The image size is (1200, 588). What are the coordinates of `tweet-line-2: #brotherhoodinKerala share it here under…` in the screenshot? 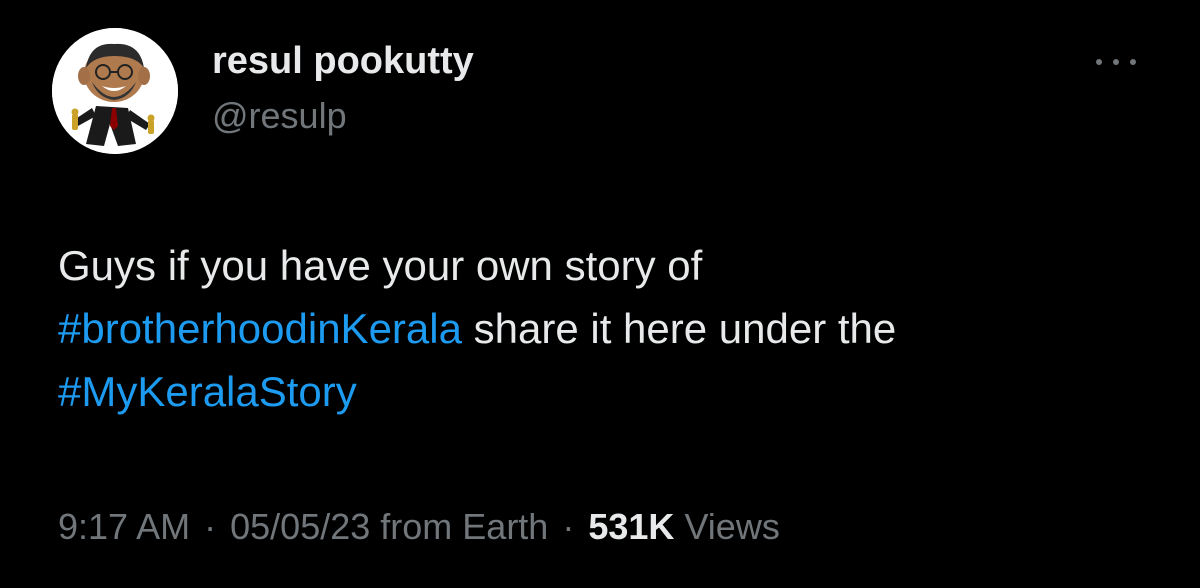 It's located at (608, 328).